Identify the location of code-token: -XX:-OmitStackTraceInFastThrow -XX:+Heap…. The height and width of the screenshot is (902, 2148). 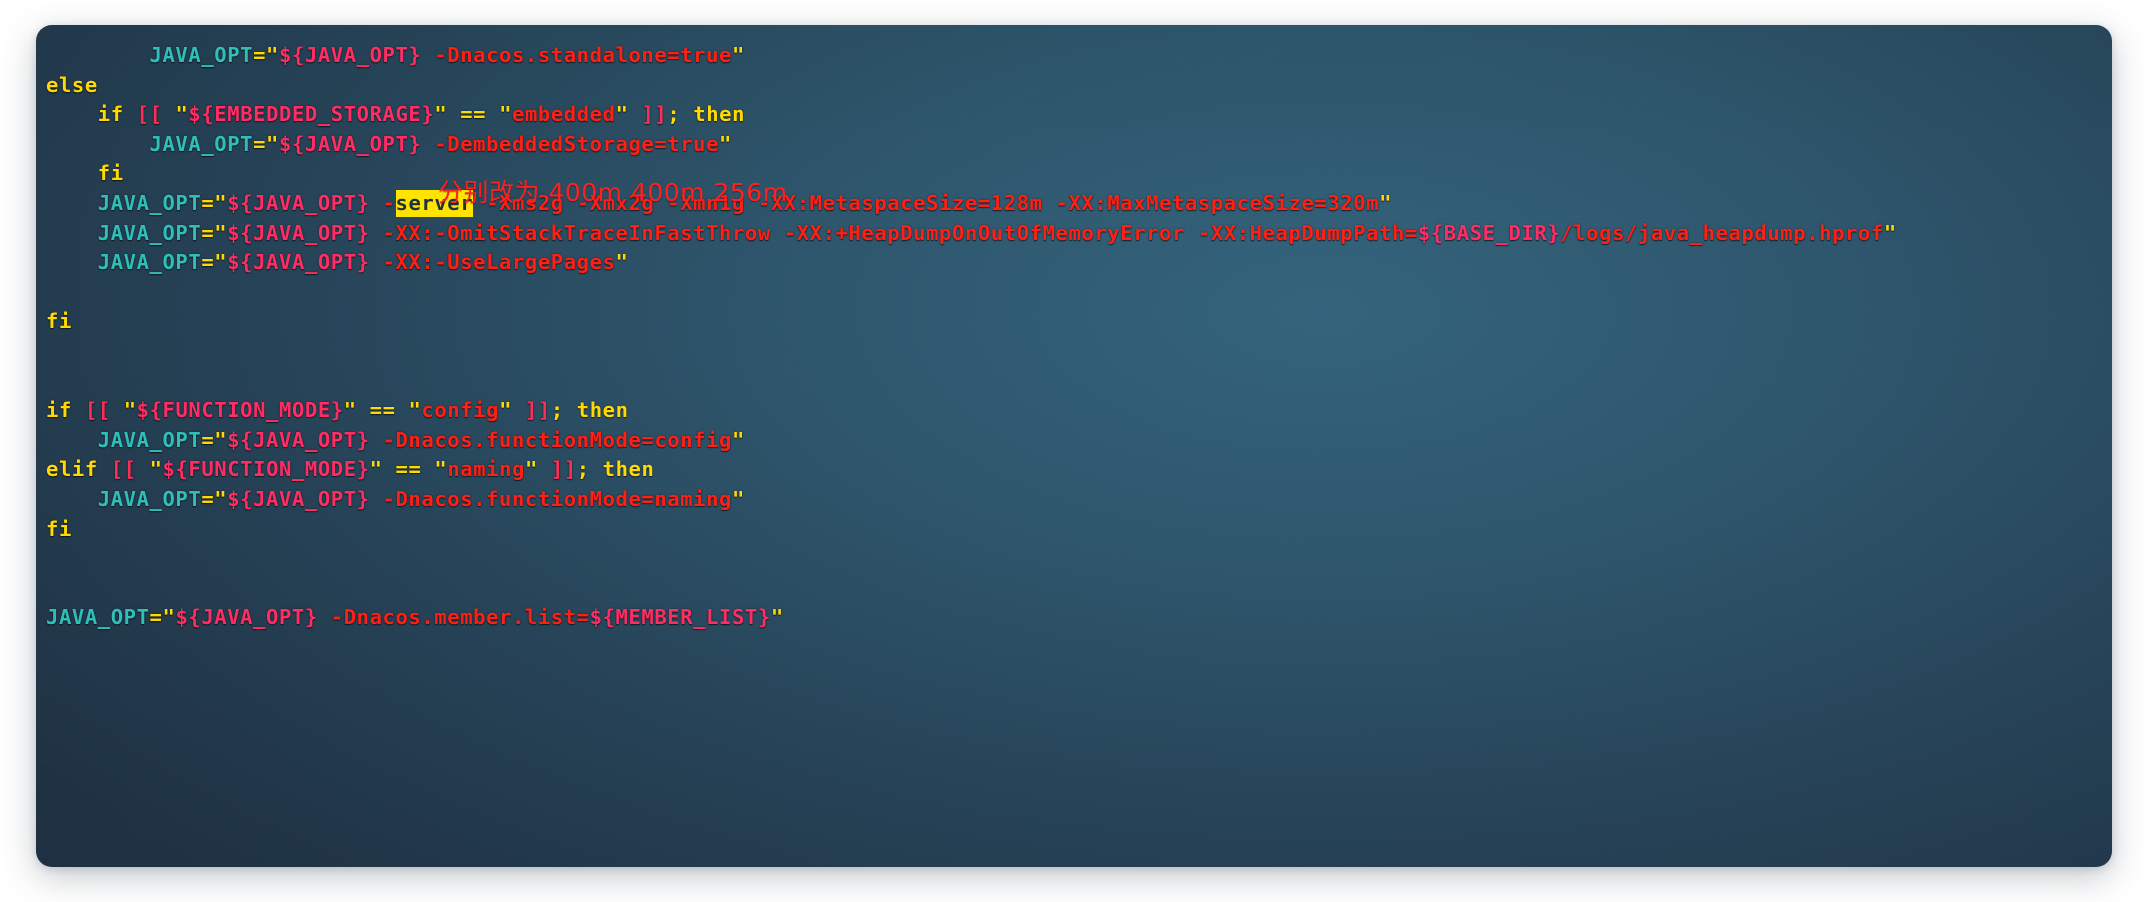
(893, 232).